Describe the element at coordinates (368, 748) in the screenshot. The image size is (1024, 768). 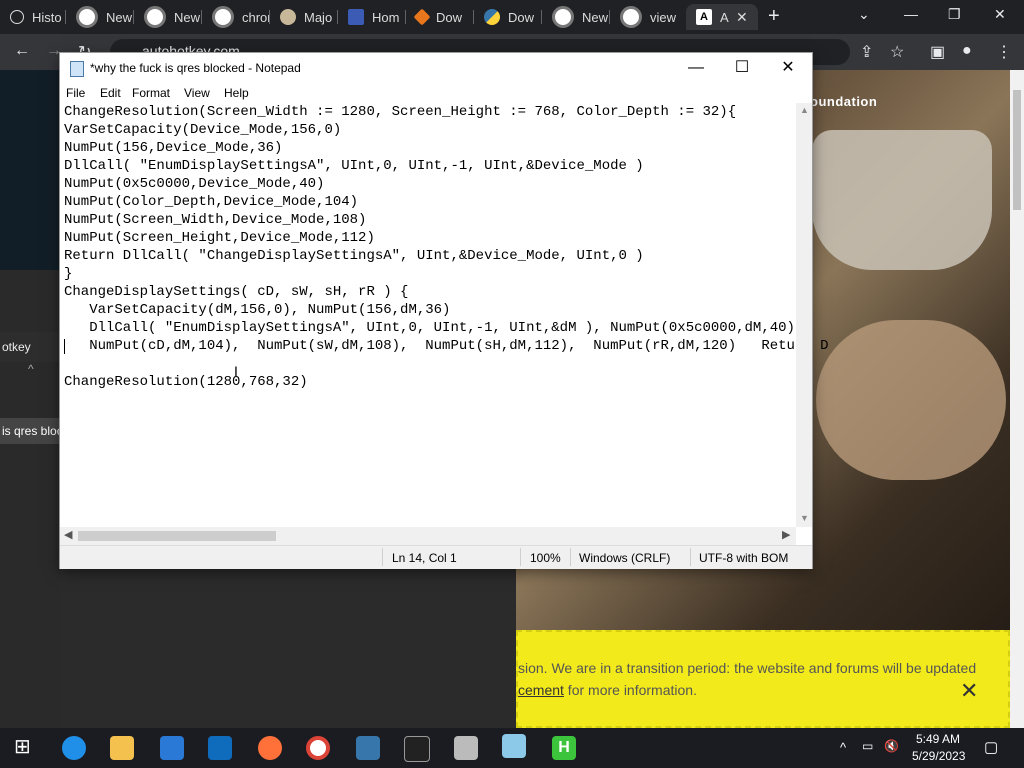
I see `python-icon` at that location.